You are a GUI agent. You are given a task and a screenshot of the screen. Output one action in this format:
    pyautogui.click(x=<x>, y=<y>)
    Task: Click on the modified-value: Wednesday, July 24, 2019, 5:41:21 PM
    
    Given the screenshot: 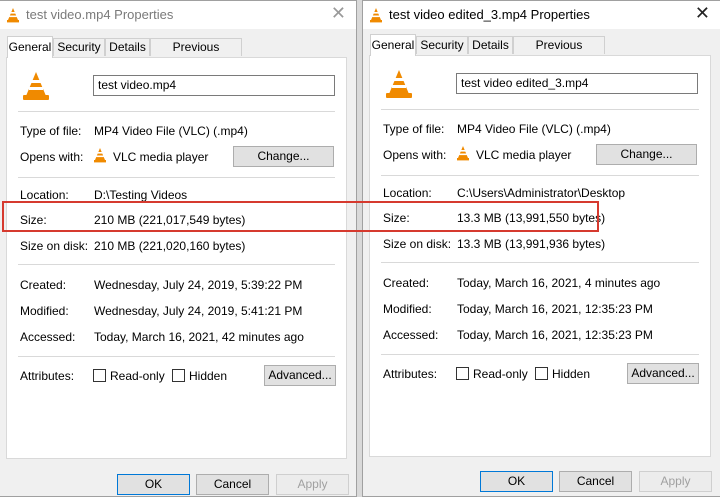 What is the action you would take?
    pyautogui.click(x=198, y=311)
    